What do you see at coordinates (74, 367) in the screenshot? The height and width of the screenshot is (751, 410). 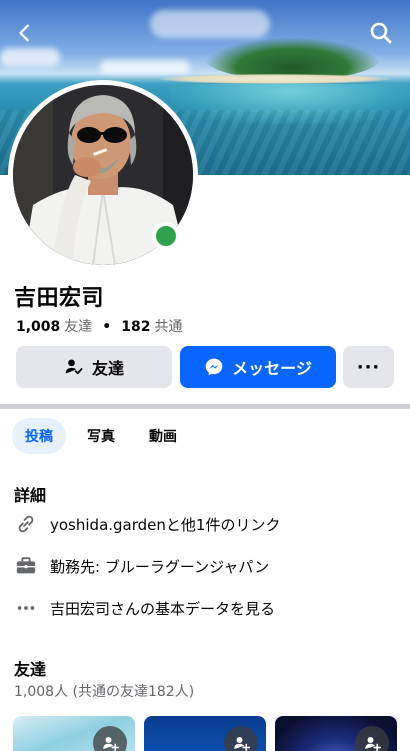 I see `user-check-icon` at bounding box center [74, 367].